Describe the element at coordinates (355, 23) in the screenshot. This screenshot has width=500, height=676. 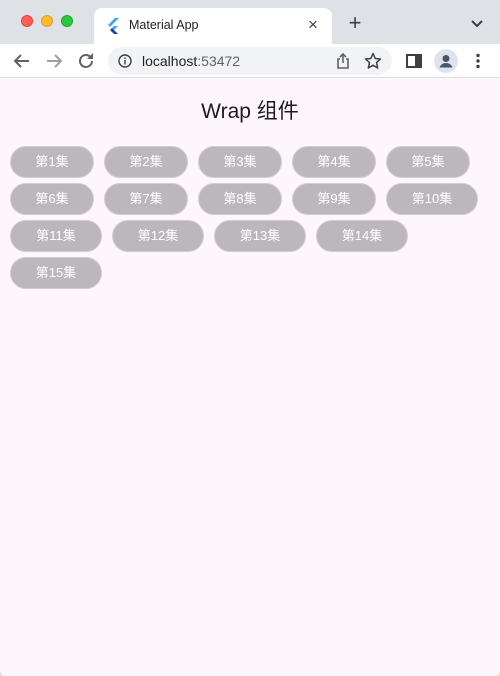
I see `plus-icon: +` at that location.